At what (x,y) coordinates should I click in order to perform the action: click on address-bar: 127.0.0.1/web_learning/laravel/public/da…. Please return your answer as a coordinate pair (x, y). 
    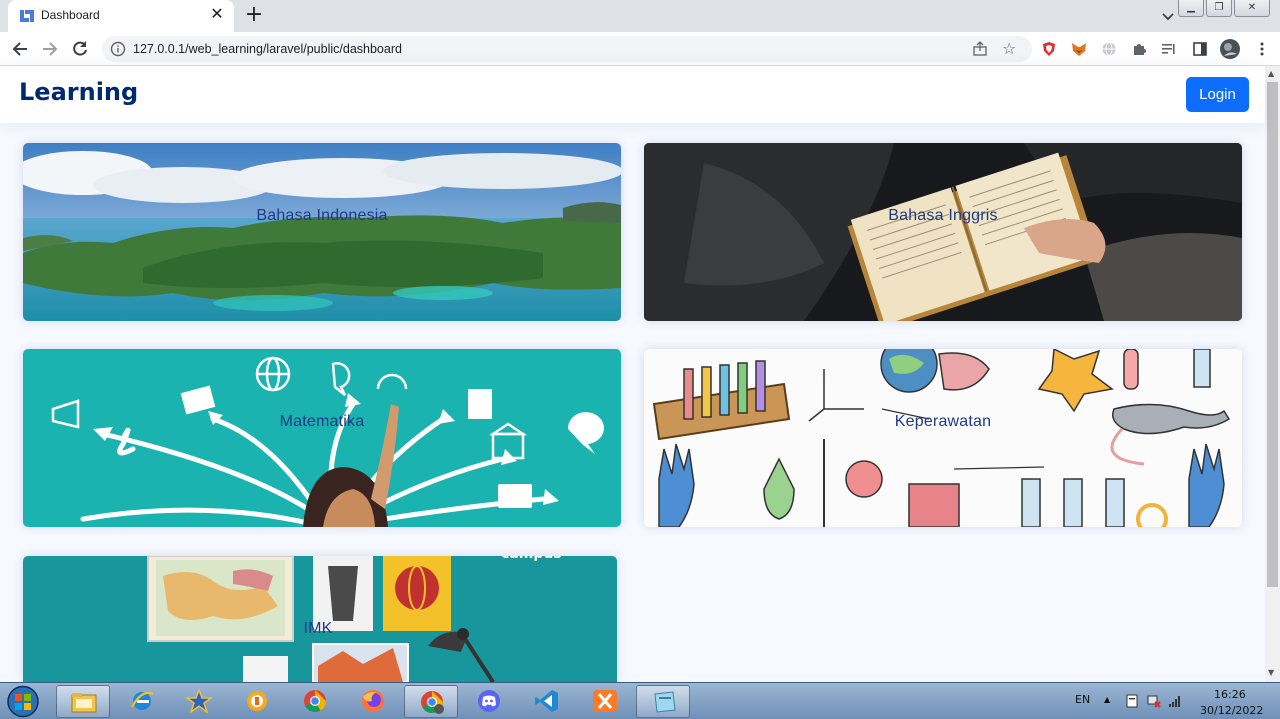
    Looking at the image, I should click on (567, 49).